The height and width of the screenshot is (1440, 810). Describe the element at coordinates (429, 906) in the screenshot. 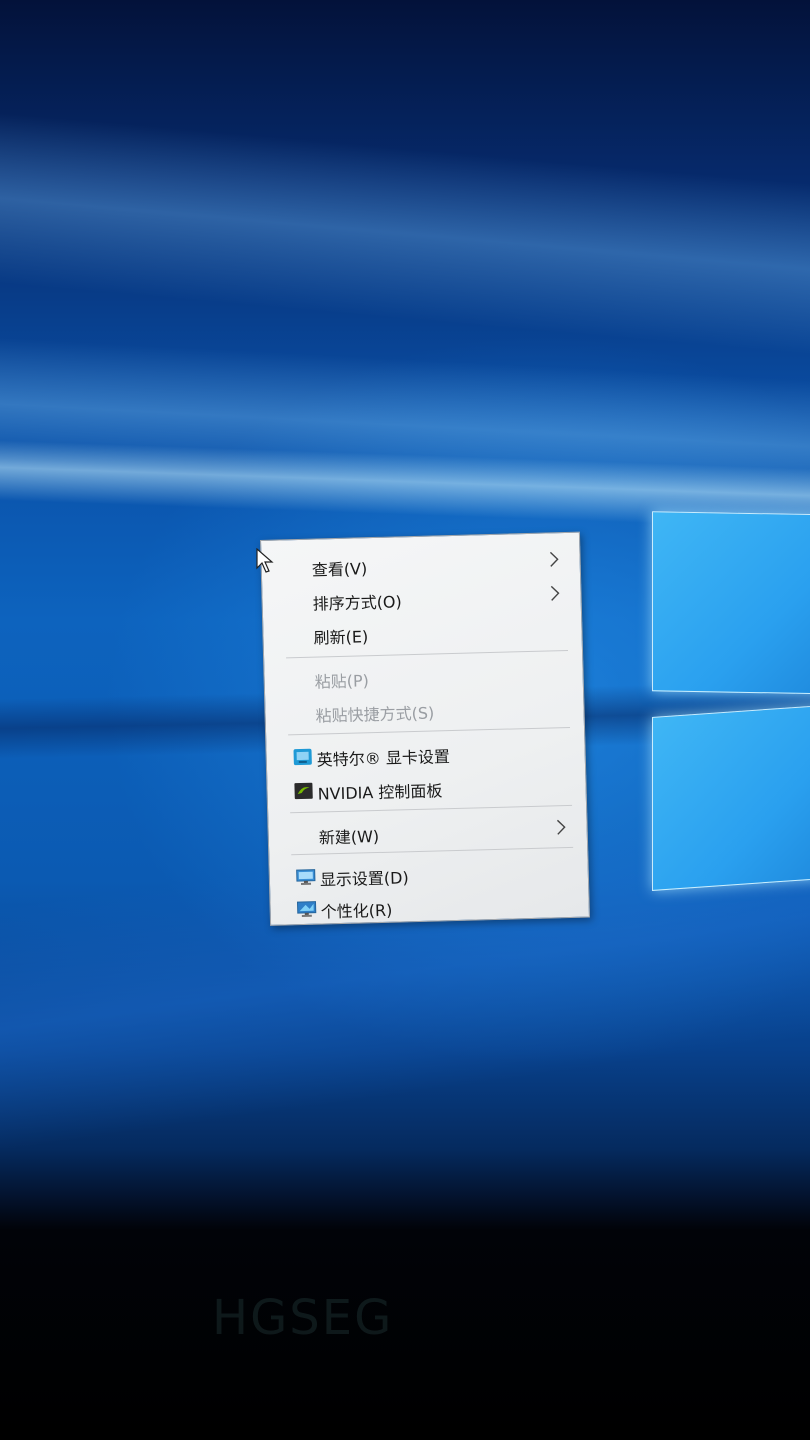

I see `menu-item-personalize: 个性化(R)` at that location.